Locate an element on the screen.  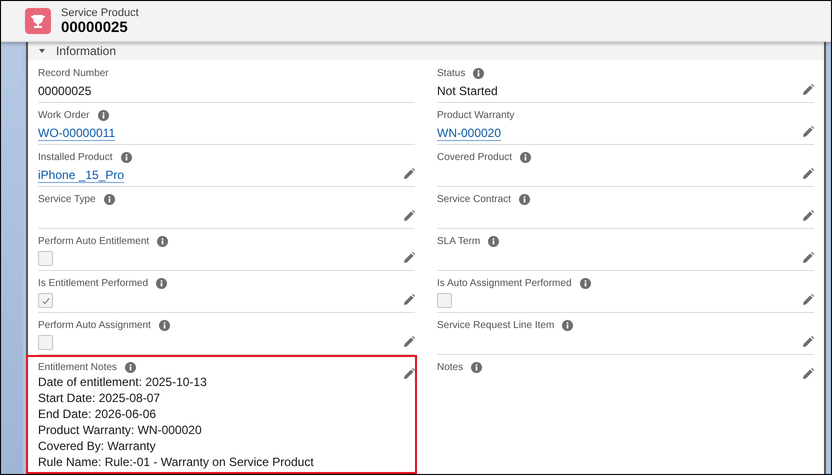
field-label: Perform Auto Entitlement is located at coordinates (94, 241).